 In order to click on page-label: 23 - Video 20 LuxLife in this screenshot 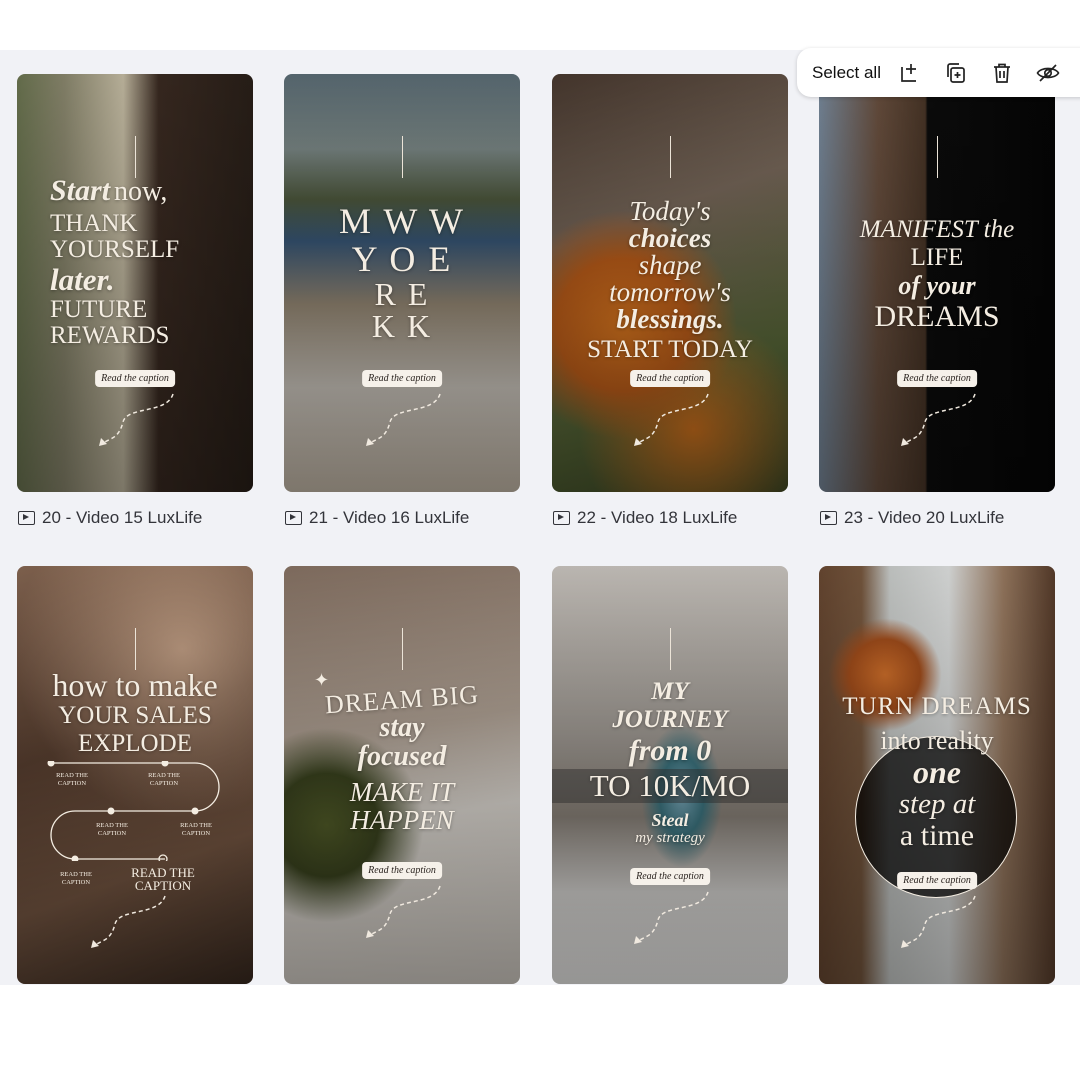, I will do `click(912, 518)`.